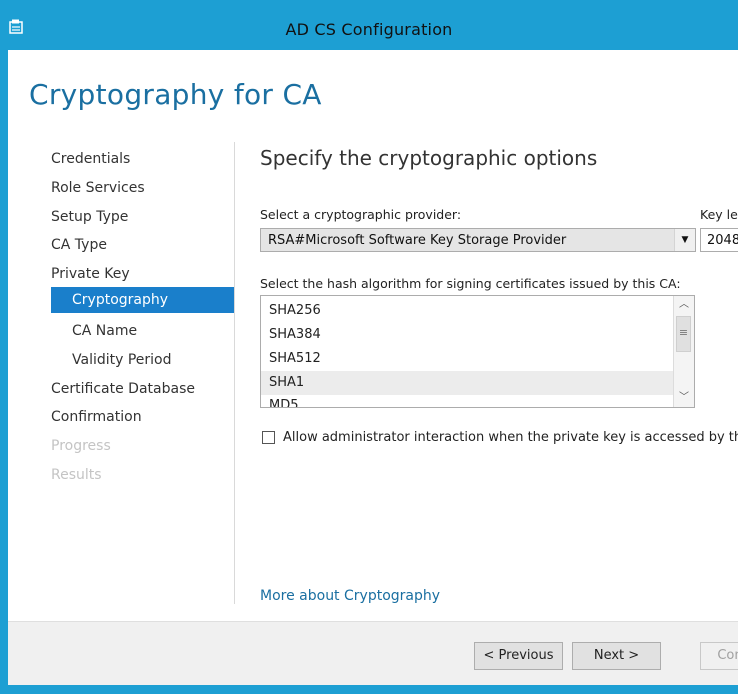 This screenshot has height=694, width=738. What do you see at coordinates (722, 240) in the screenshot?
I see `key-length-value: 2048` at bounding box center [722, 240].